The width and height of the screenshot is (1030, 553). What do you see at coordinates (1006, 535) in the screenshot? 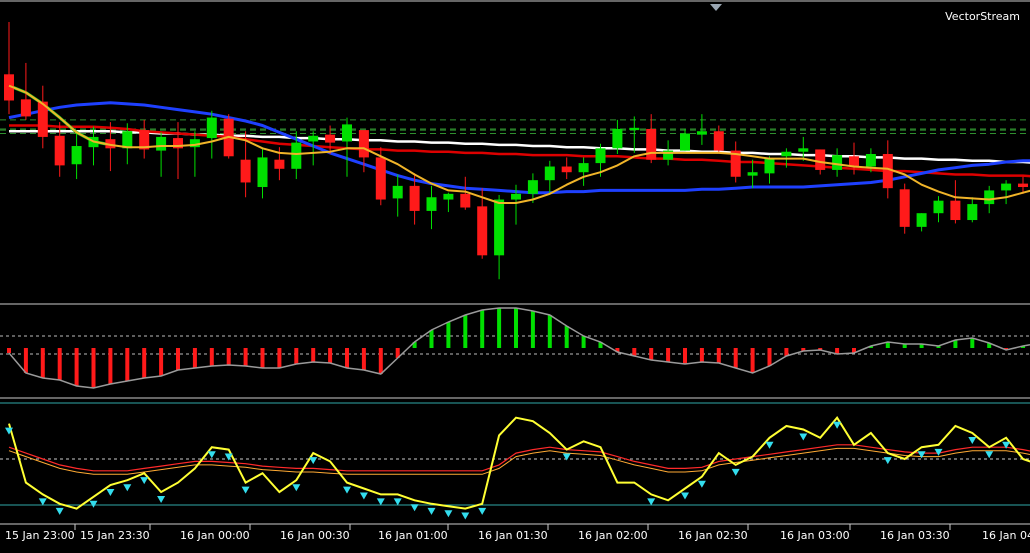
I see `axis-tick-label: 16 Jan 04:00` at bounding box center [1006, 535].